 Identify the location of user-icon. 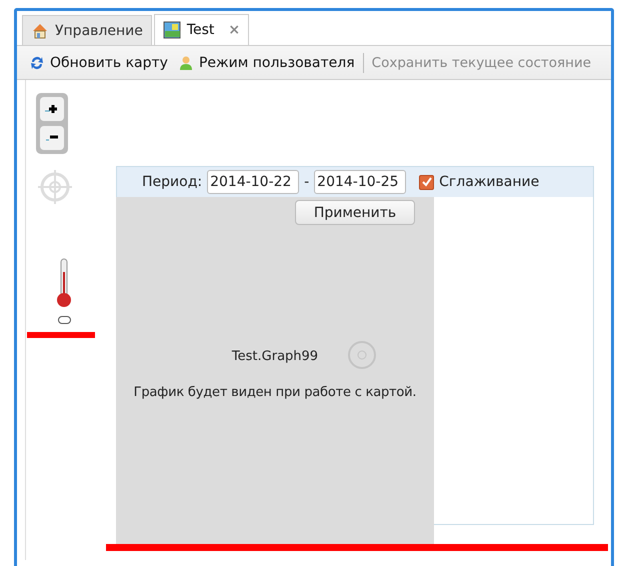
(186, 62).